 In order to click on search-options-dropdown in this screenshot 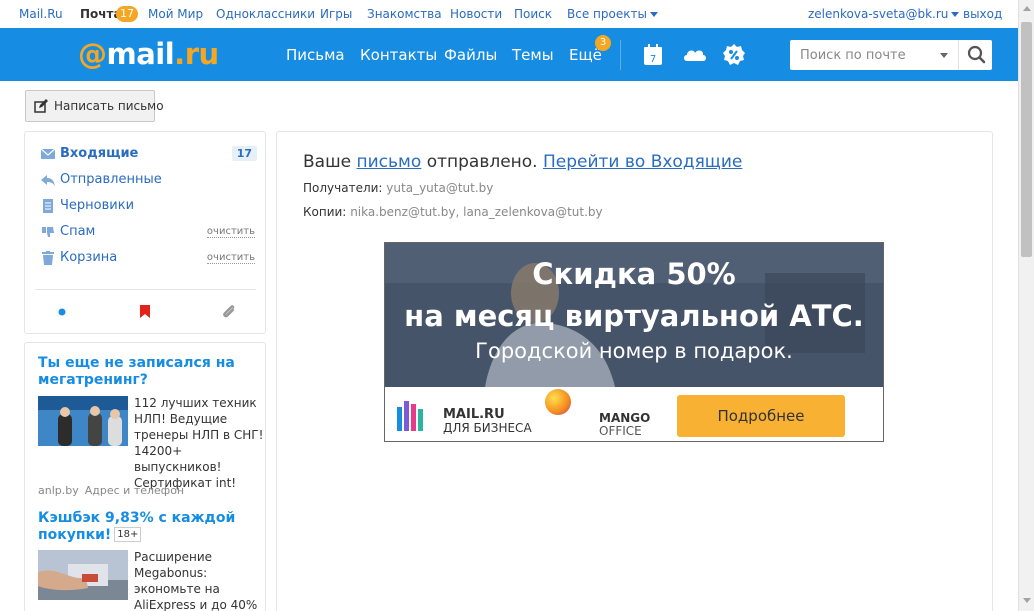, I will do `click(944, 55)`.